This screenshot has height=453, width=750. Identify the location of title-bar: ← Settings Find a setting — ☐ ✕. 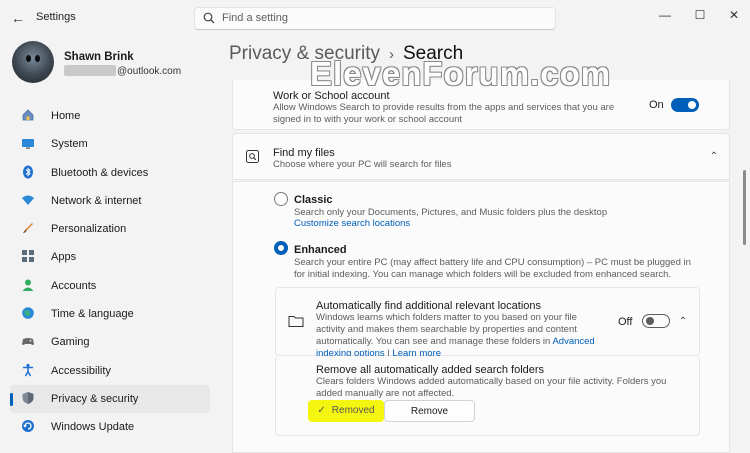
(375, 18).